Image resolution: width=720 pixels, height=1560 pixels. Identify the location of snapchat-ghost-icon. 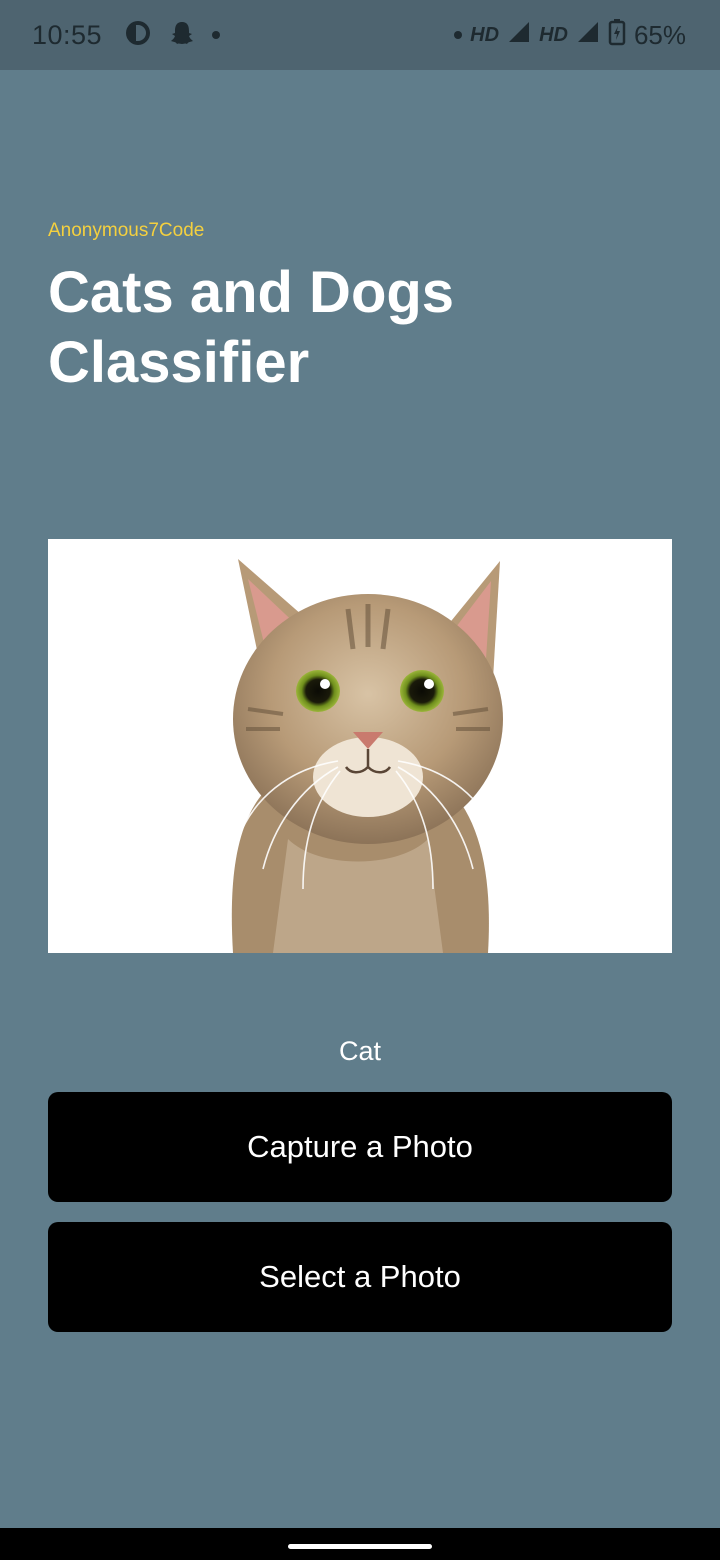
(182, 35).